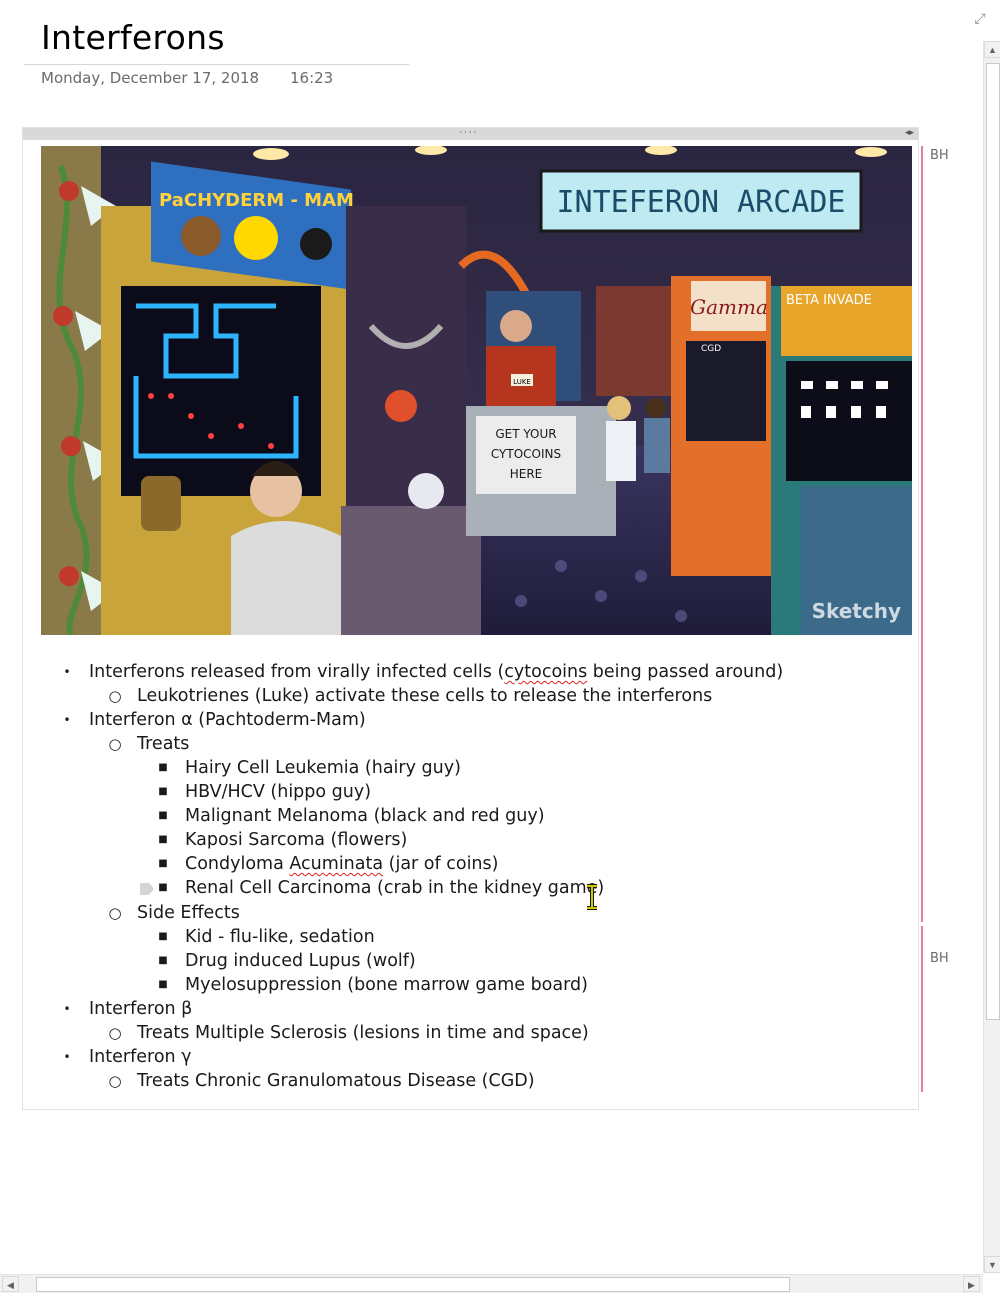 Image resolution: width=1000 pixels, height=1293 pixels. I want to click on outline-text: HBV/HCV (hippo guy), so click(278, 792).